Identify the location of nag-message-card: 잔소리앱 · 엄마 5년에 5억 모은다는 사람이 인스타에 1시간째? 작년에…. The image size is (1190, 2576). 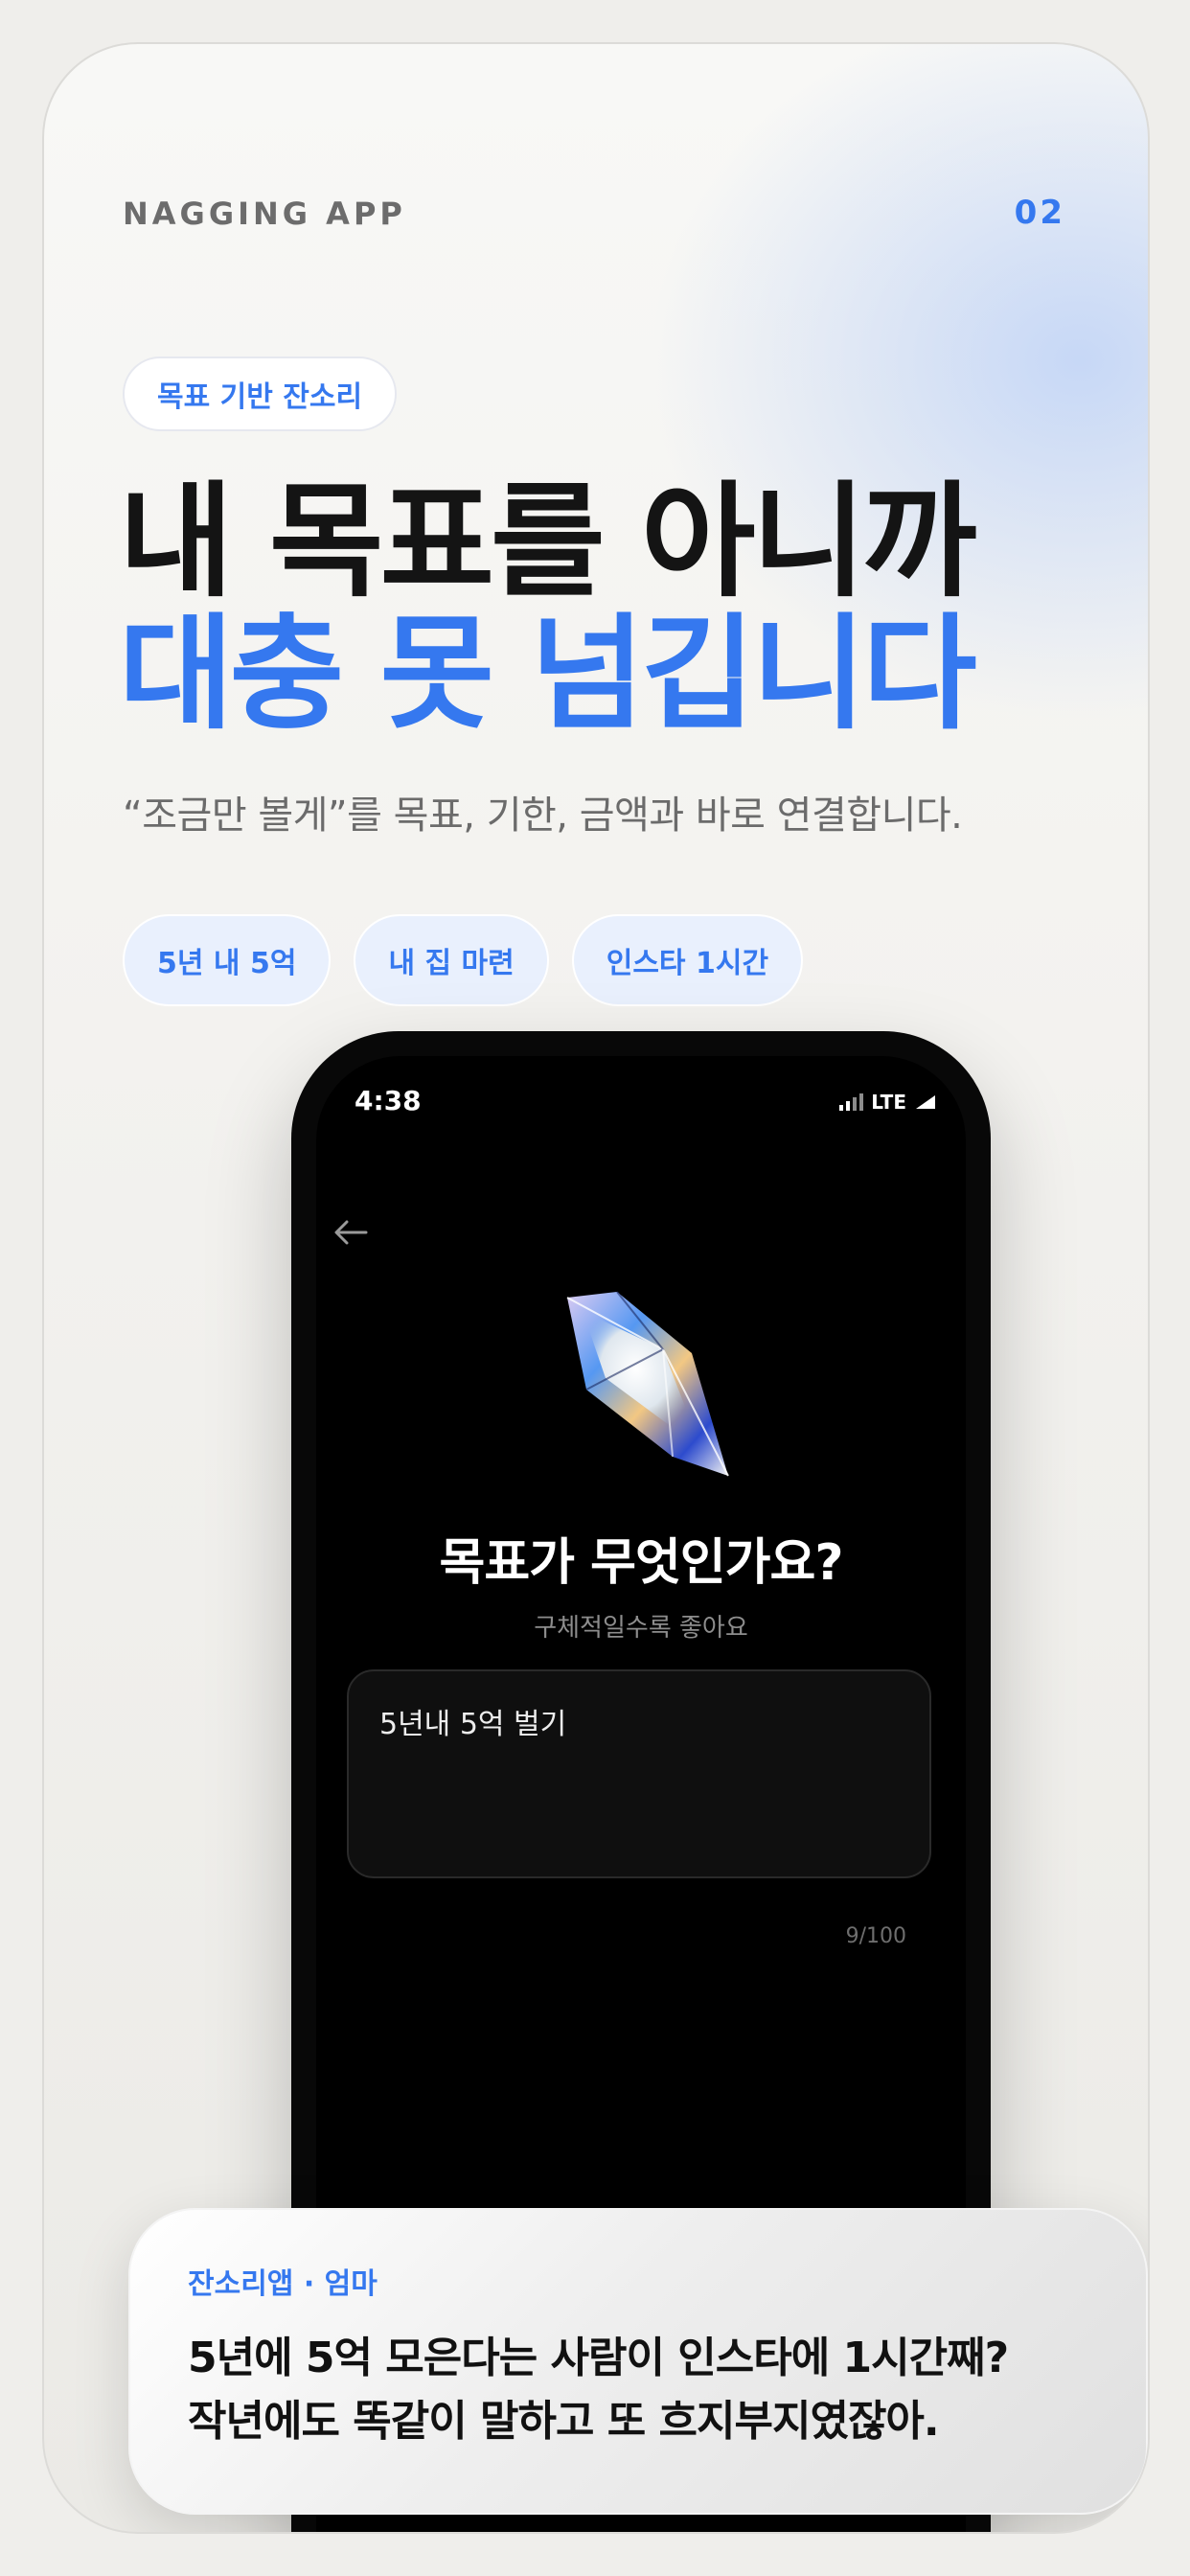
(638, 2361).